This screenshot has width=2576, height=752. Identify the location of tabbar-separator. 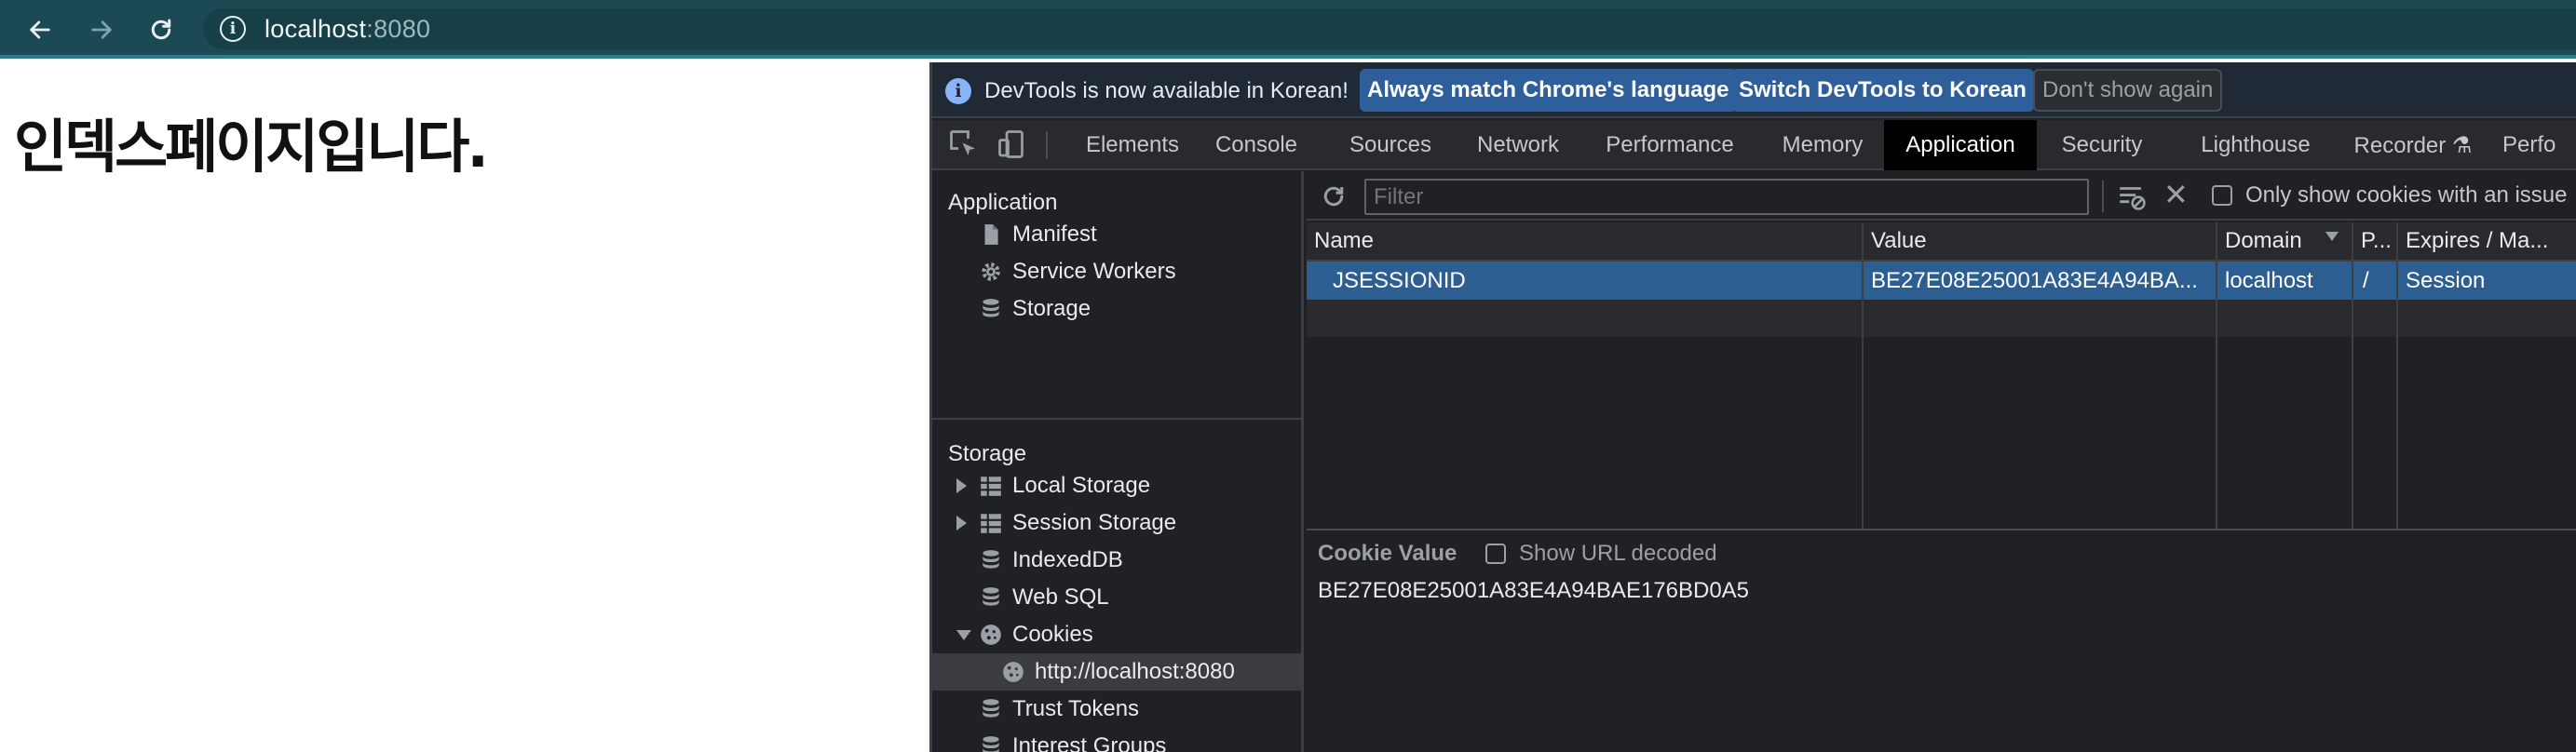
(1047, 145).